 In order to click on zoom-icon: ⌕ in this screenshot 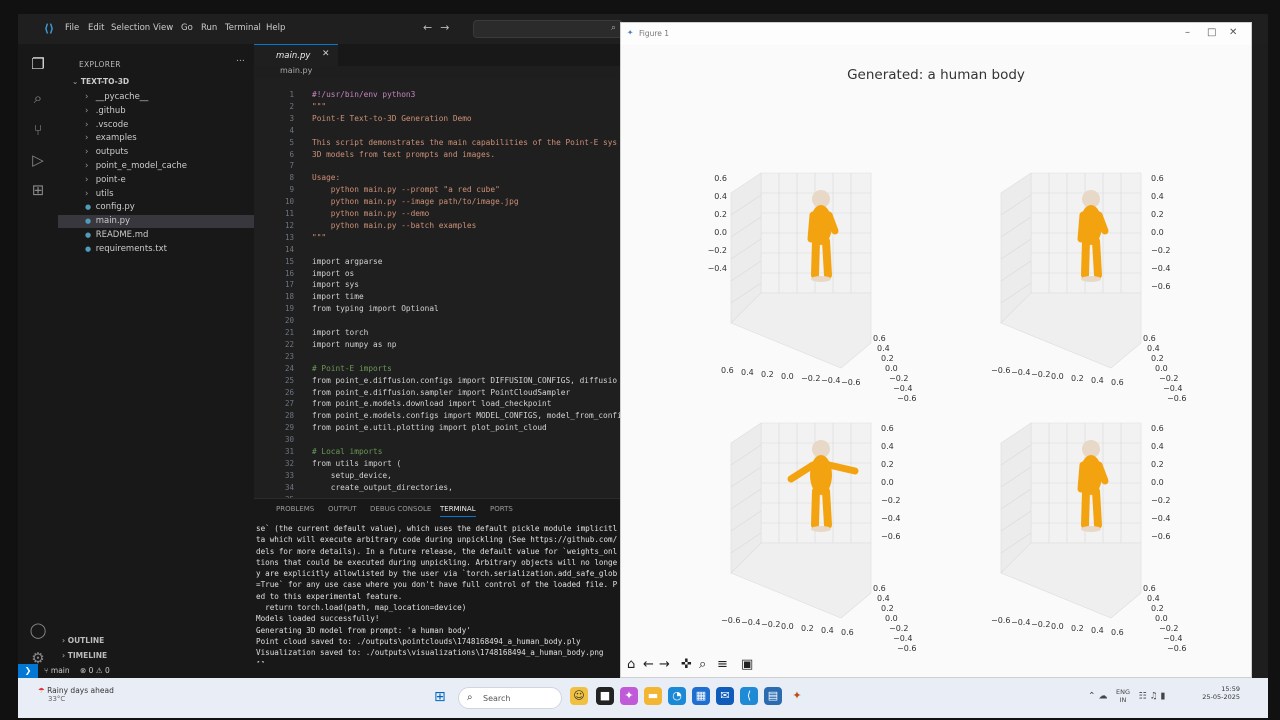, I will do `click(702, 664)`.